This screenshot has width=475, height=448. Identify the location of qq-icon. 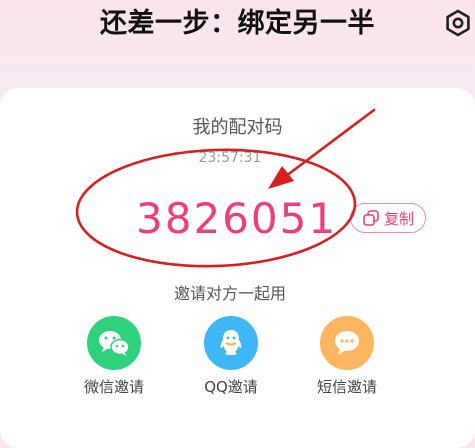
(231, 342).